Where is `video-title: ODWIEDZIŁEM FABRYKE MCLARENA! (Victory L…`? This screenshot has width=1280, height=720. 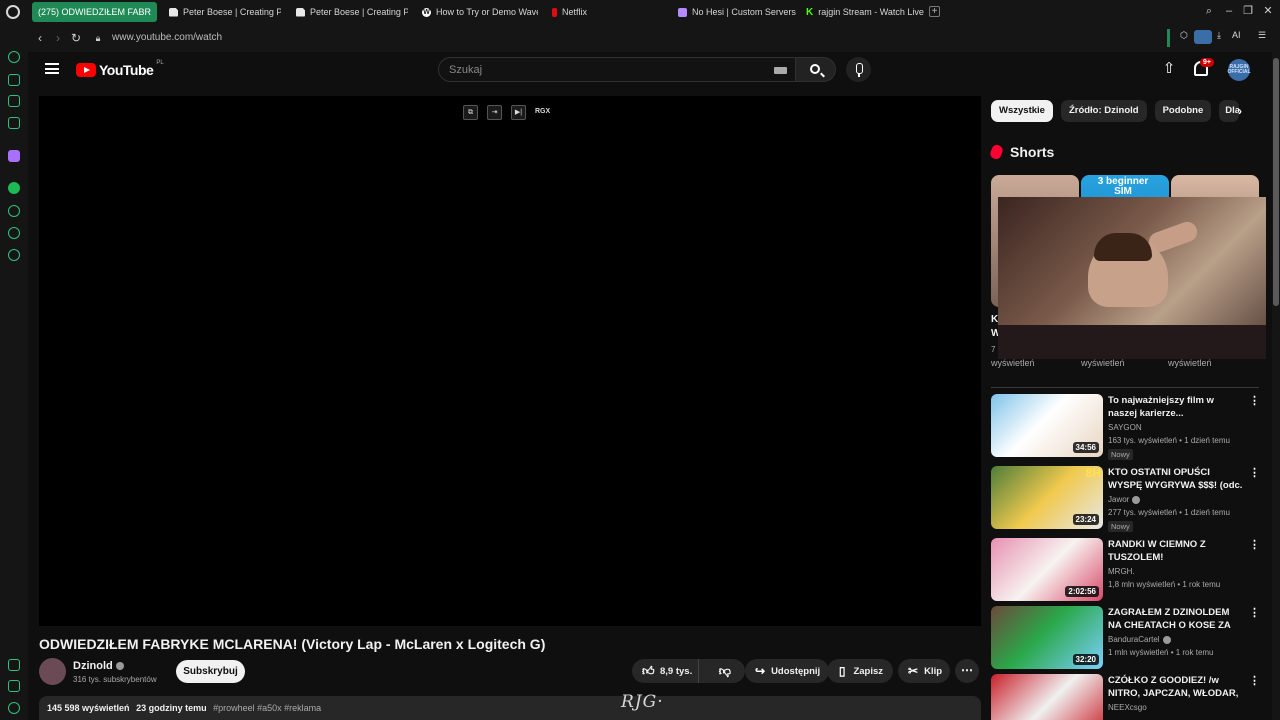 video-title: ODWIEDZIŁEM FABRYKE MCLARENA! (Victory L… is located at coordinates (292, 644).